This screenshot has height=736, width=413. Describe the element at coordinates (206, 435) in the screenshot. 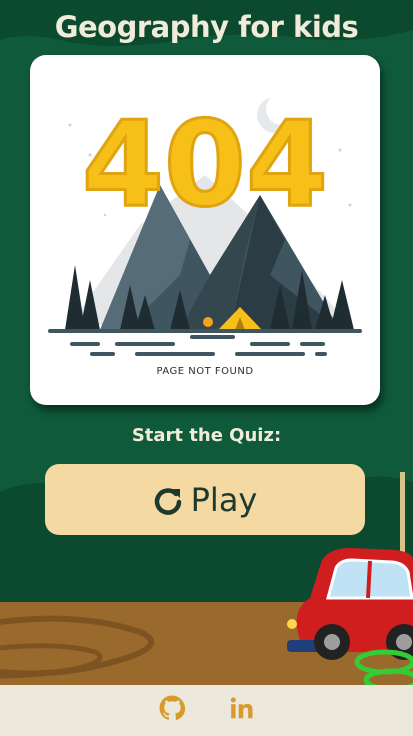

I see `quiz-prompt: Start the Quiz:` at that location.